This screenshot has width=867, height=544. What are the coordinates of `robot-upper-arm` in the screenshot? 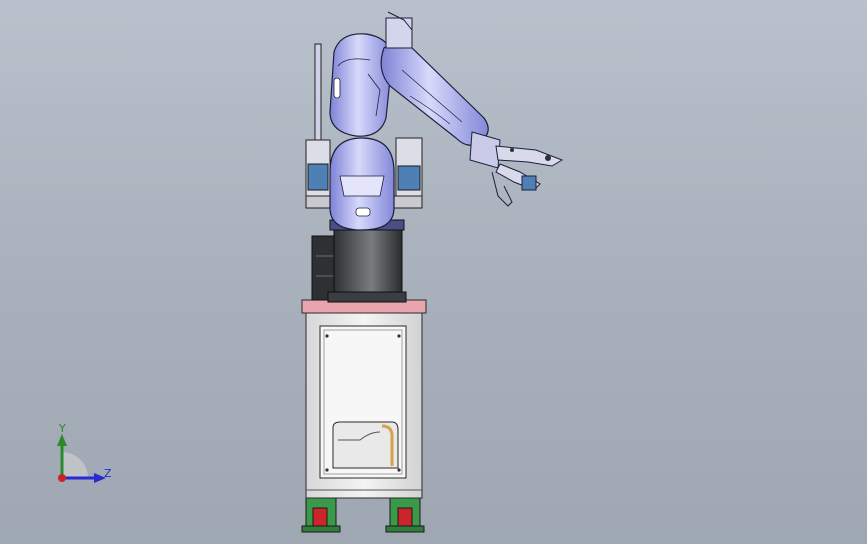 It's located at (361, 85).